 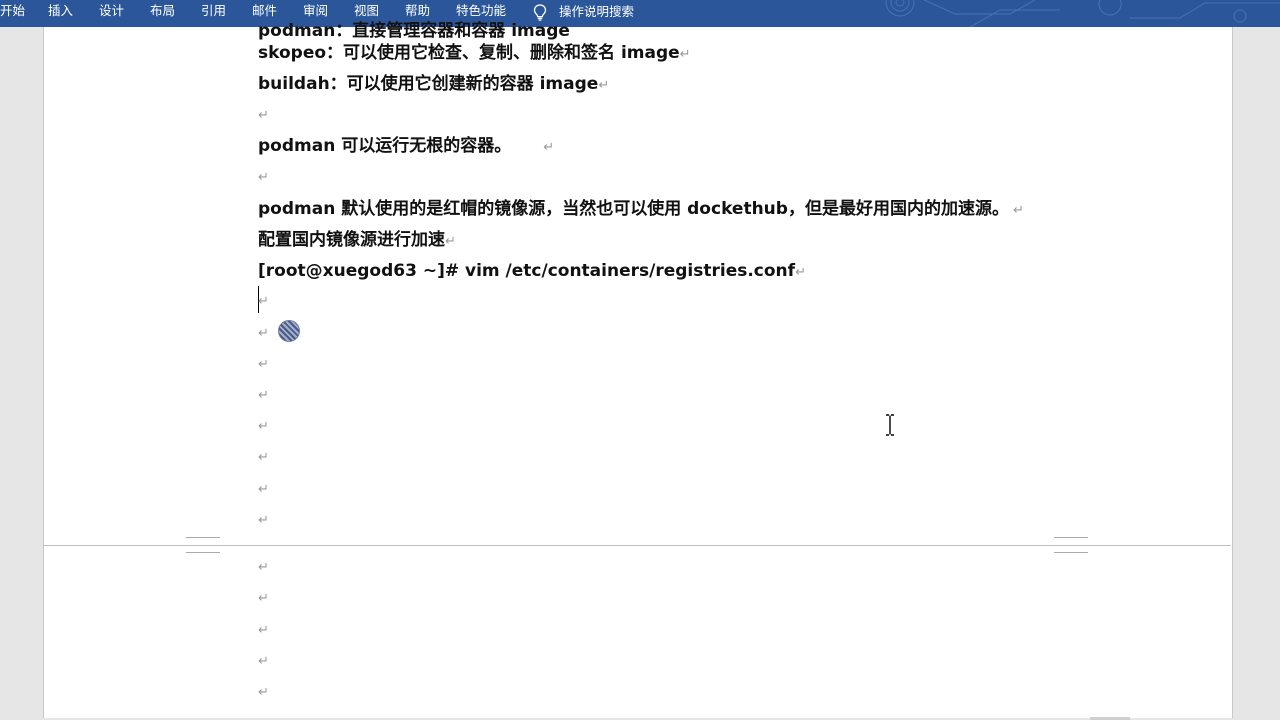 I want to click on doc-line-skopeo: skopeo：可以使用它检查、复制、删除和签名 image↵, so click(x=474, y=53).